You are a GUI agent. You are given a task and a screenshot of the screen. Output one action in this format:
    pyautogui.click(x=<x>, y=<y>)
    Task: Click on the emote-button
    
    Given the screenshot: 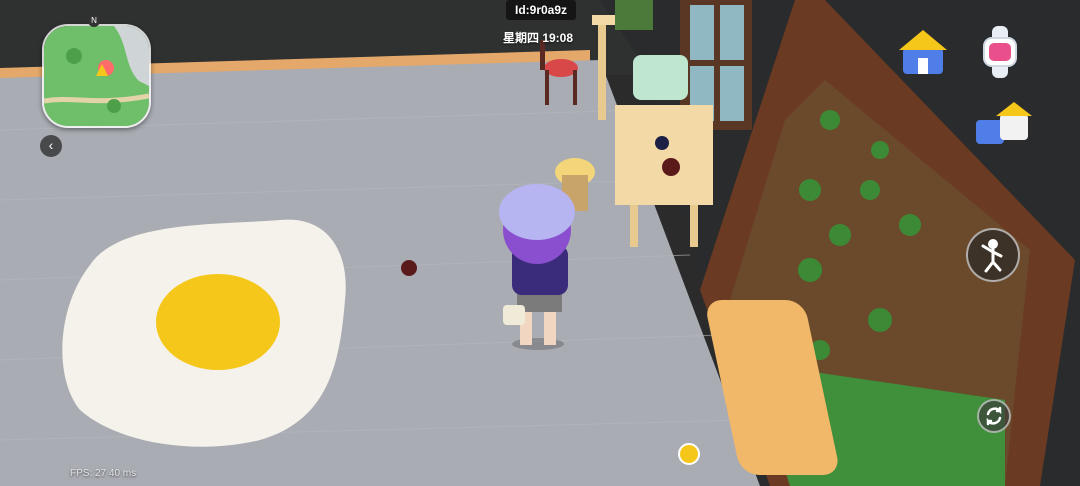 What is the action you would take?
    pyautogui.click(x=993, y=255)
    